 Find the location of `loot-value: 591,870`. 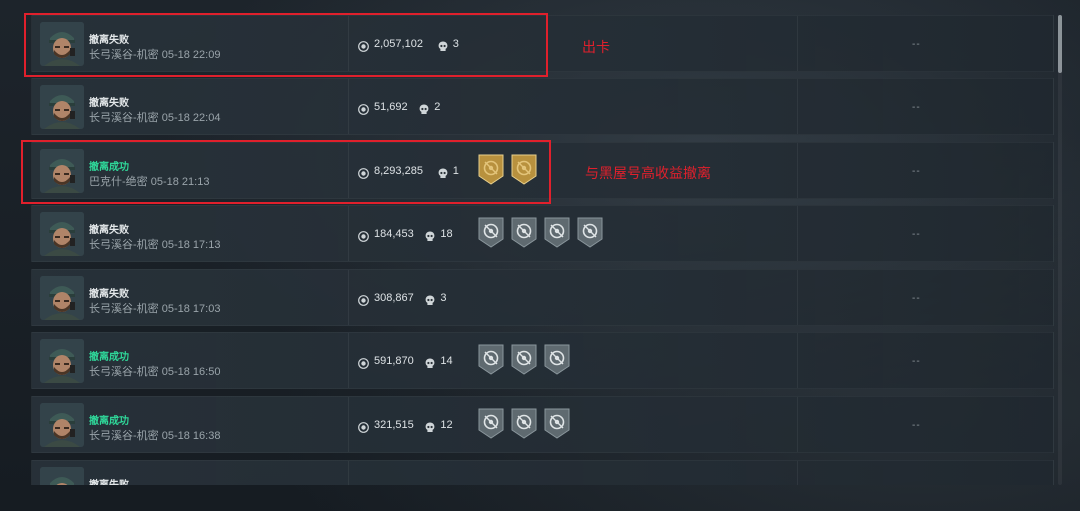

loot-value: 591,870 is located at coordinates (394, 361).